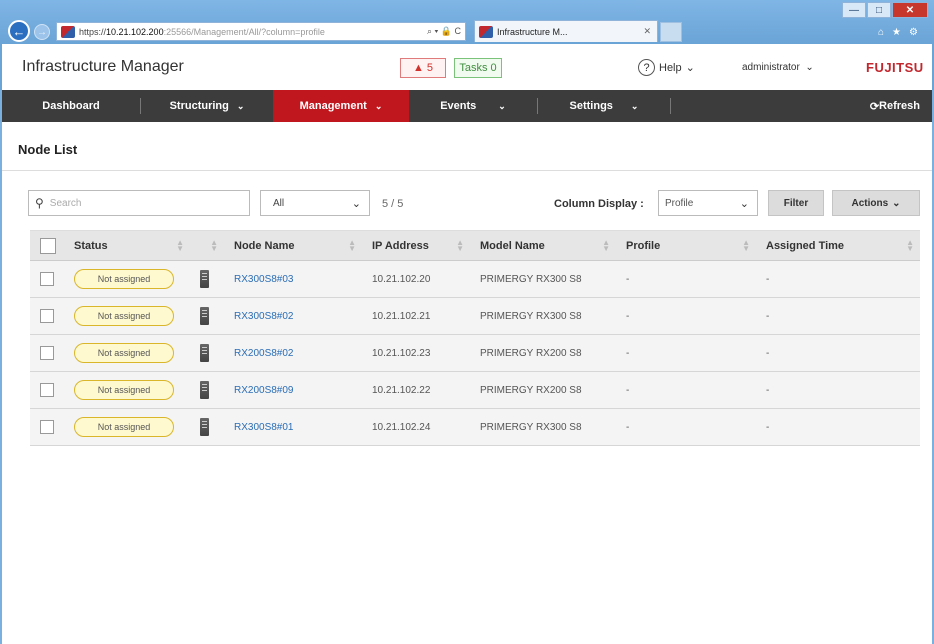 This screenshot has width=934, height=644. Describe the element at coordinates (643, 245) in the screenshot. I see `col-profile-label: Profile` at that location.